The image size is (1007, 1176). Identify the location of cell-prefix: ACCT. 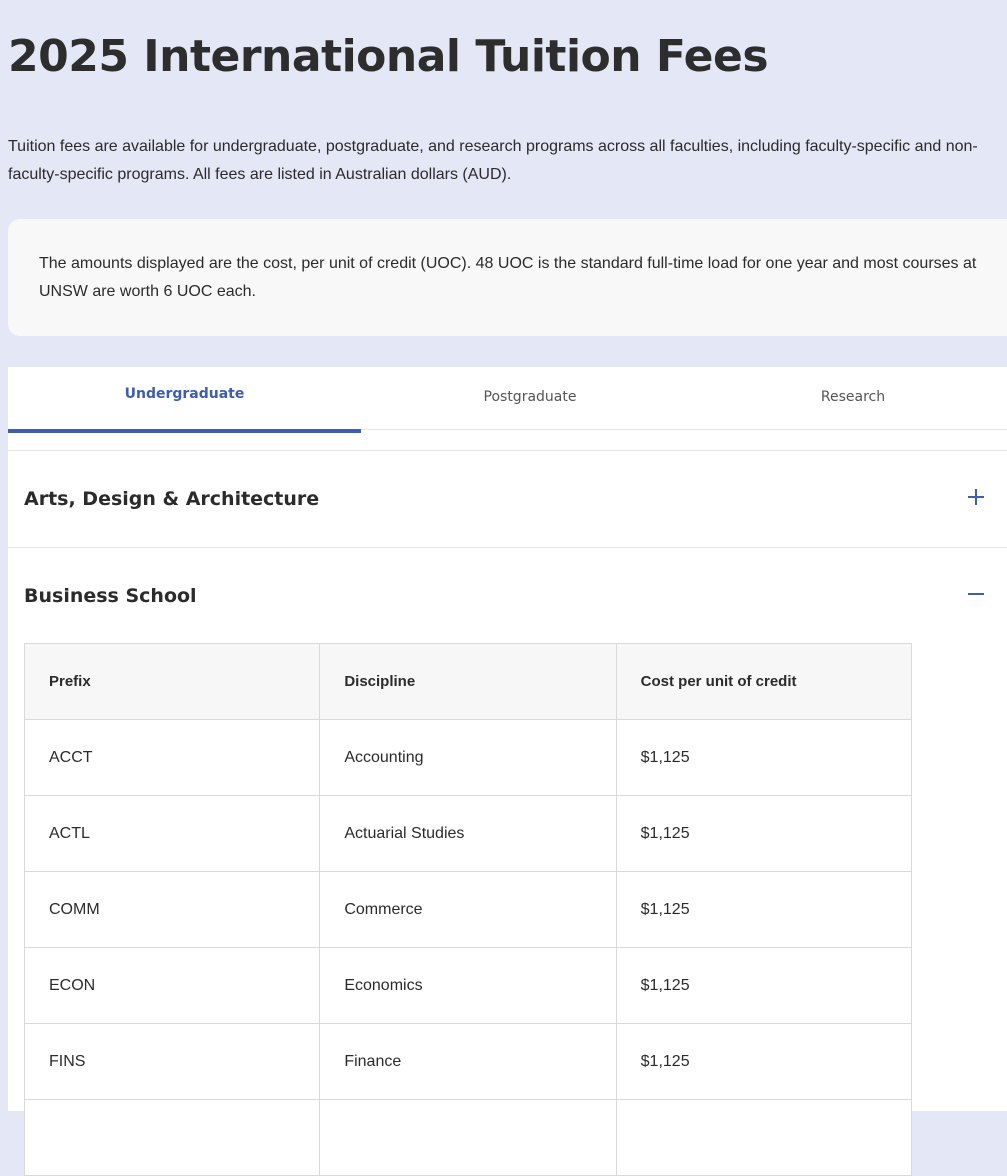
(172, 757).